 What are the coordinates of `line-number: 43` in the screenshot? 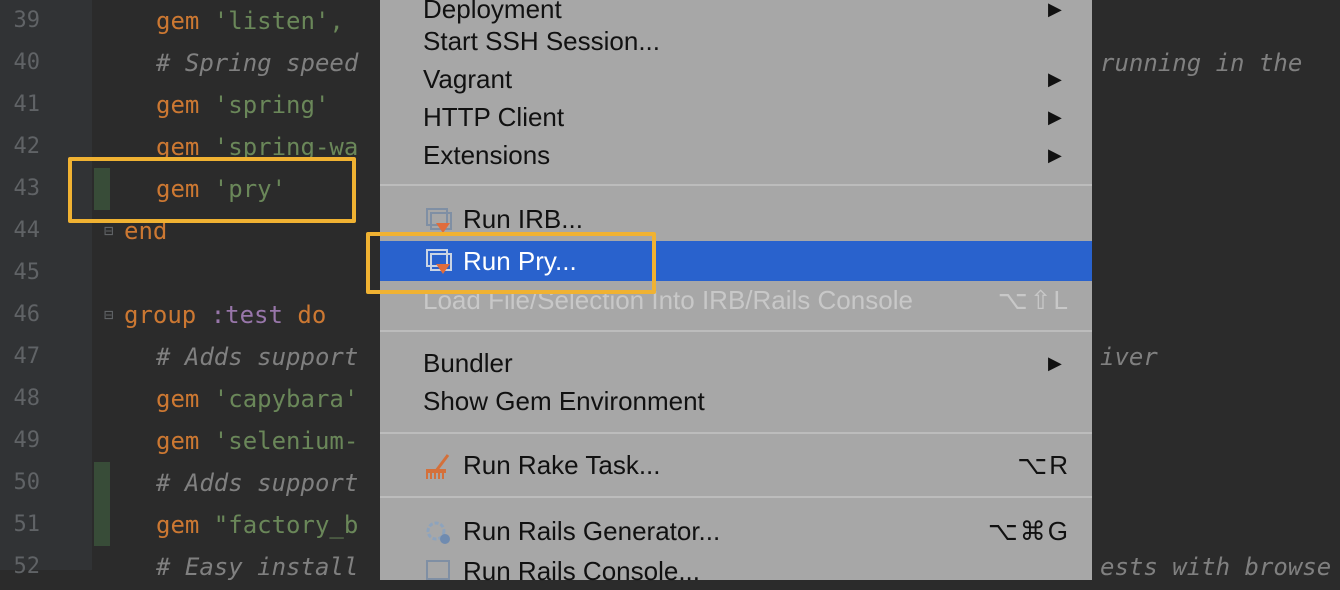 It's located at (27, 188).